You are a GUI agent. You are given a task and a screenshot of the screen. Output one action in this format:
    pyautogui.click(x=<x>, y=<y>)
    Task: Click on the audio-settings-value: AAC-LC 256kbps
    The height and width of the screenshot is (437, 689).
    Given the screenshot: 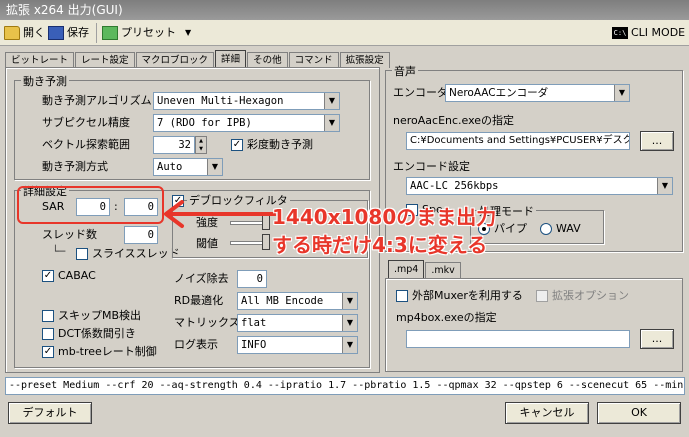 What is the action you would take?
    pyautogui.click(x=454, y=186)
    